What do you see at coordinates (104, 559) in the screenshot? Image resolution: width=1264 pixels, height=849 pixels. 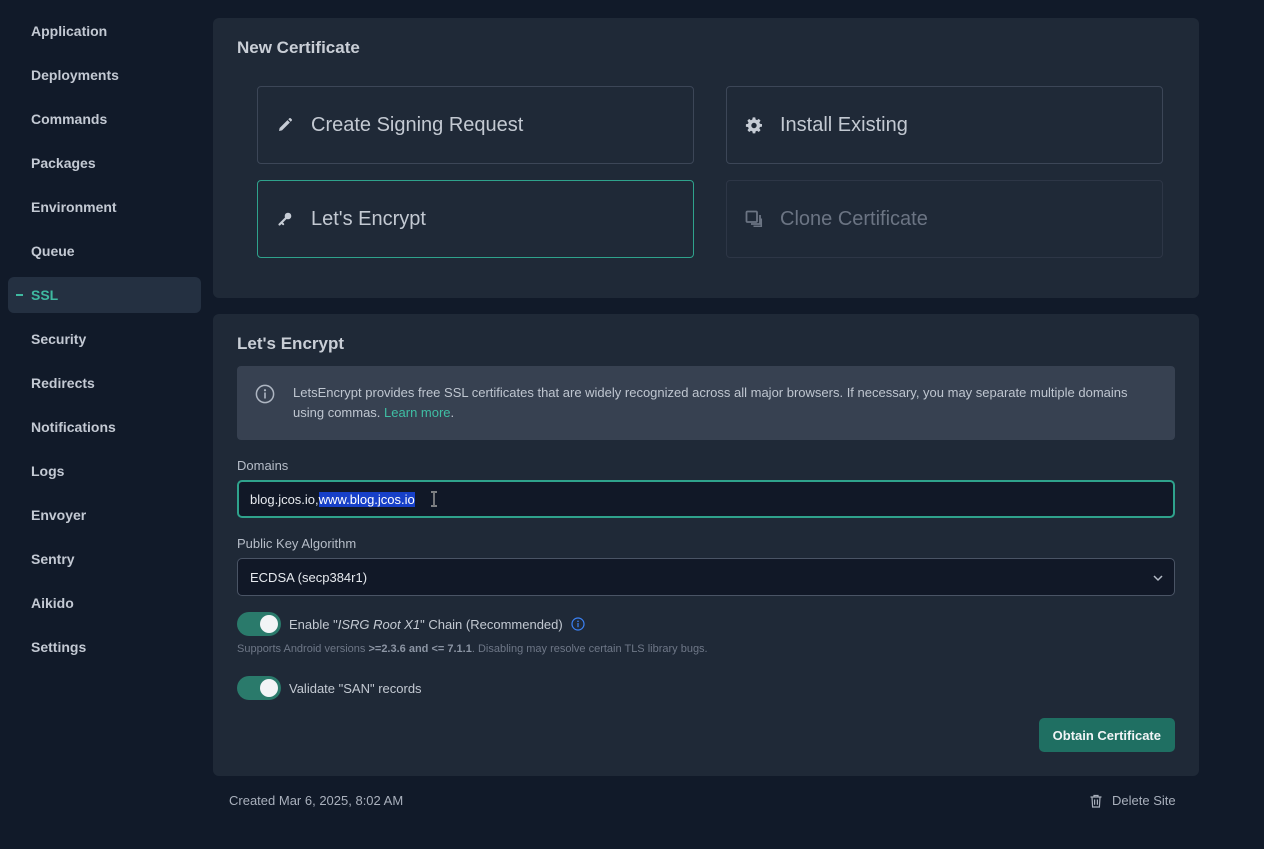 I see `sidebar-item-sentry: Sentry` at bounding box center [104, 559].